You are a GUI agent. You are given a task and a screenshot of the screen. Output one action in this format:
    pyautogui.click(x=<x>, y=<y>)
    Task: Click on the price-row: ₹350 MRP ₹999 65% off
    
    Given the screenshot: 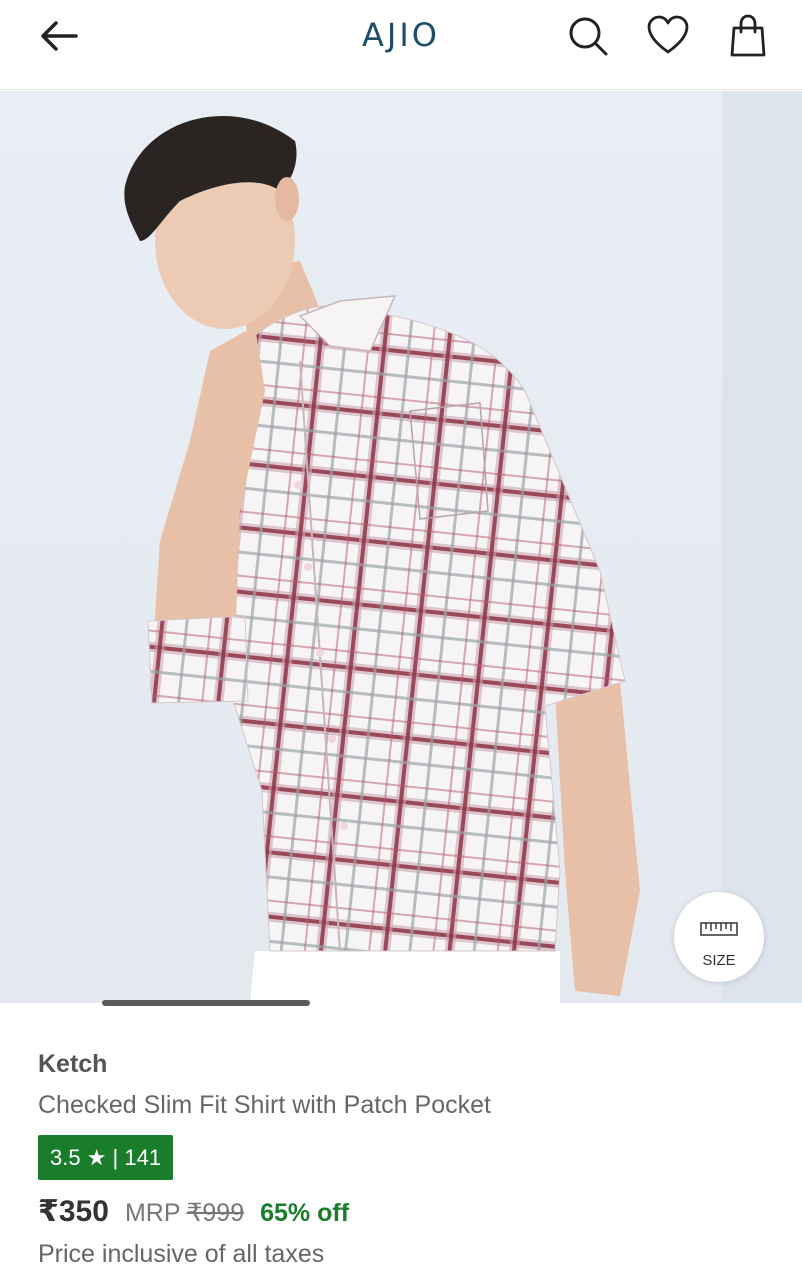 What is the action you would take?
    pyautogui.click(x=193, y=1212)
    